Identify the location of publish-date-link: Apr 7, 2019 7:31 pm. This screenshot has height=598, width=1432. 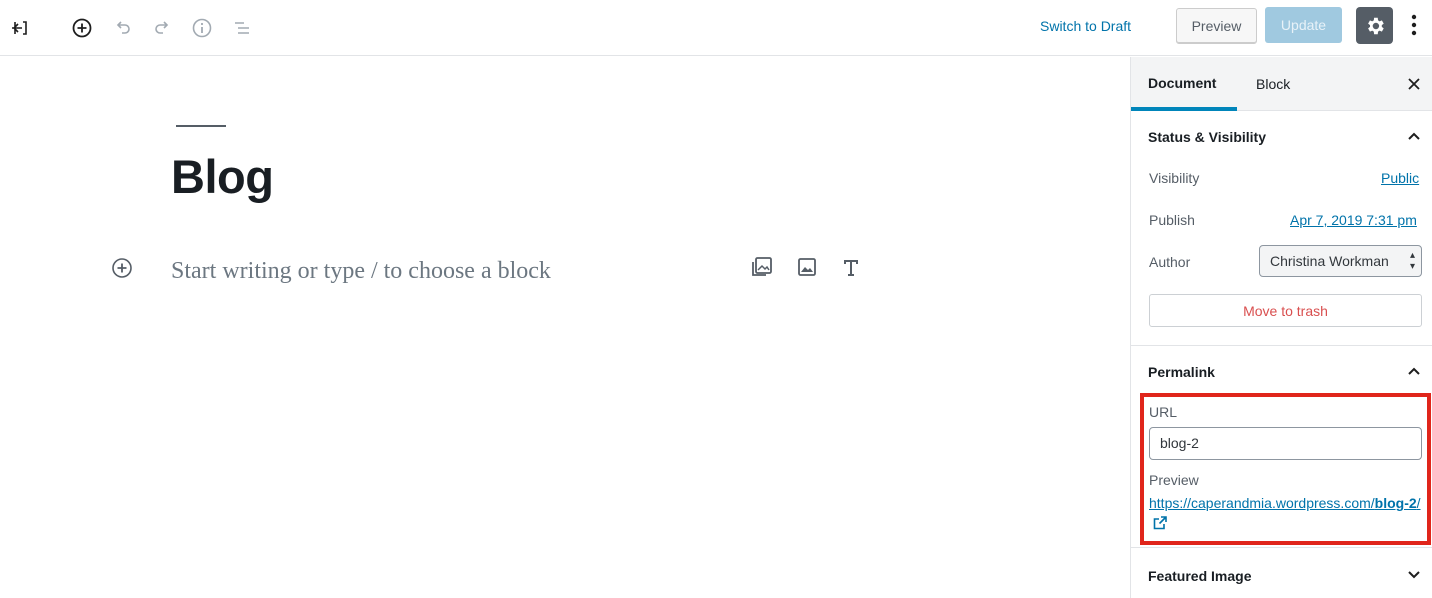
(1353, 220).